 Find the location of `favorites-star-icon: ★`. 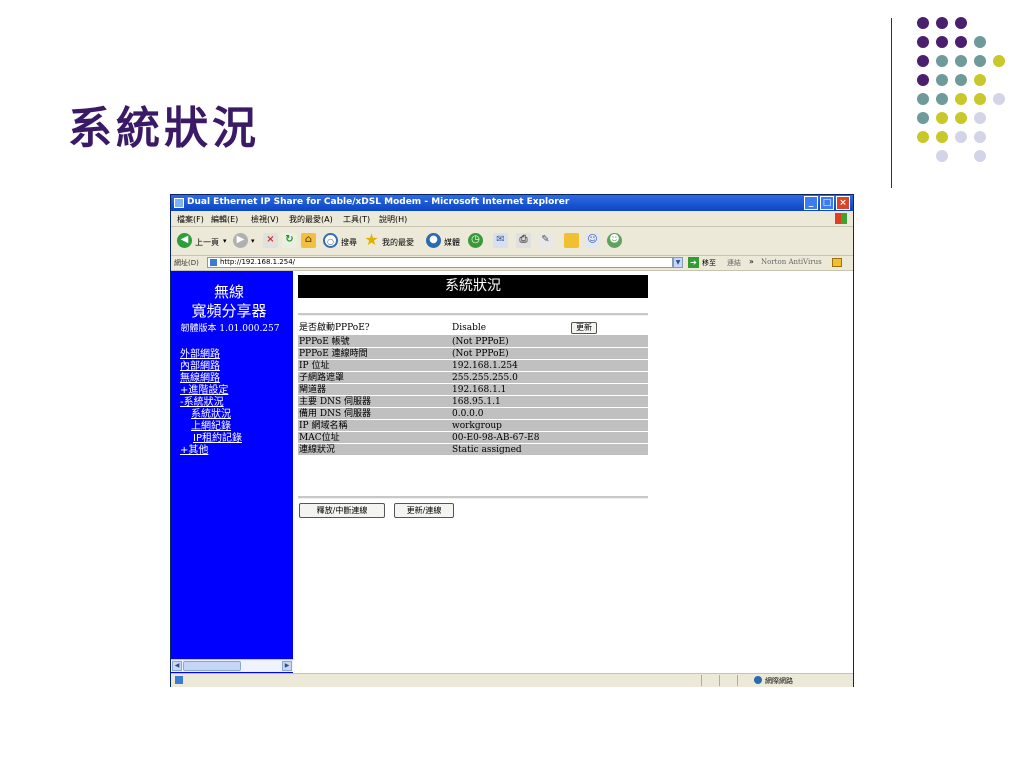

favorites-star-icon: ★ is located at coordinates (371, 240).